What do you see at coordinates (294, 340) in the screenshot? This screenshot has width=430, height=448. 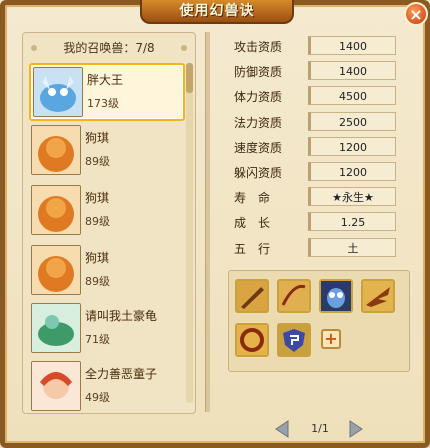 I see `shield-skill-icon` at bounding box center [294, 340].